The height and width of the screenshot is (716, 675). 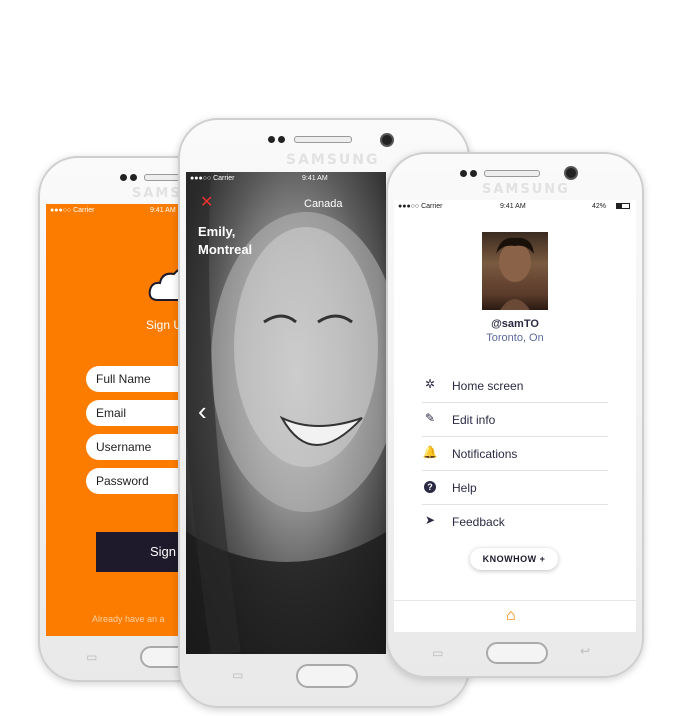 I want to click on username: @samTO, so click(x=515, y=324).